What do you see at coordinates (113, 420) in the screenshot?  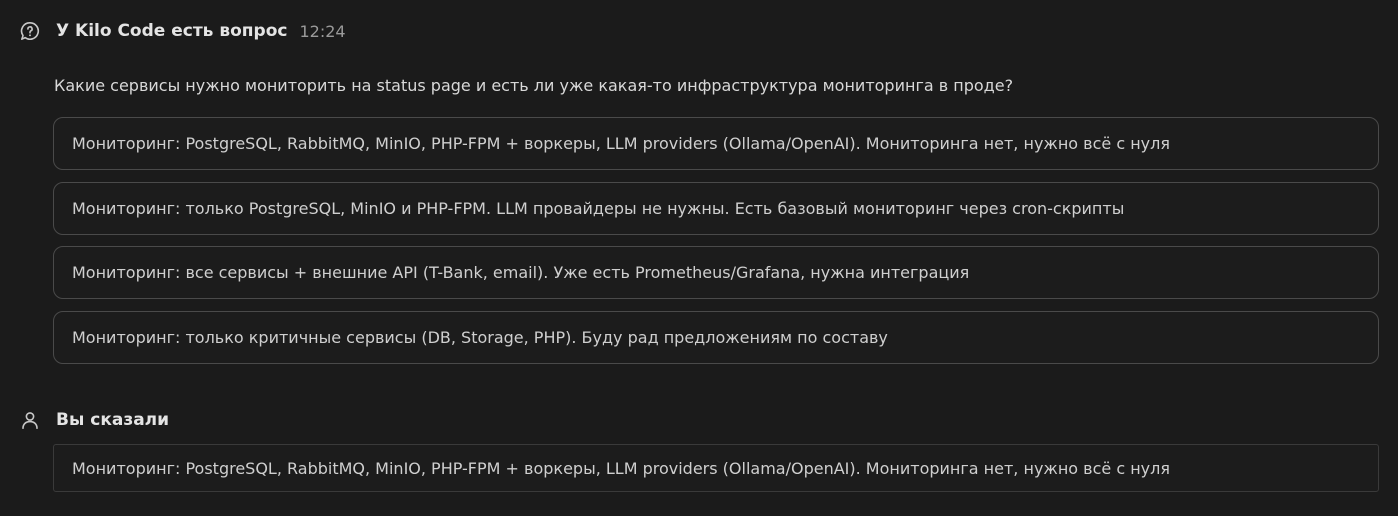 I see `user-message-title: Вы сказали` at bounding box center [113, 420].